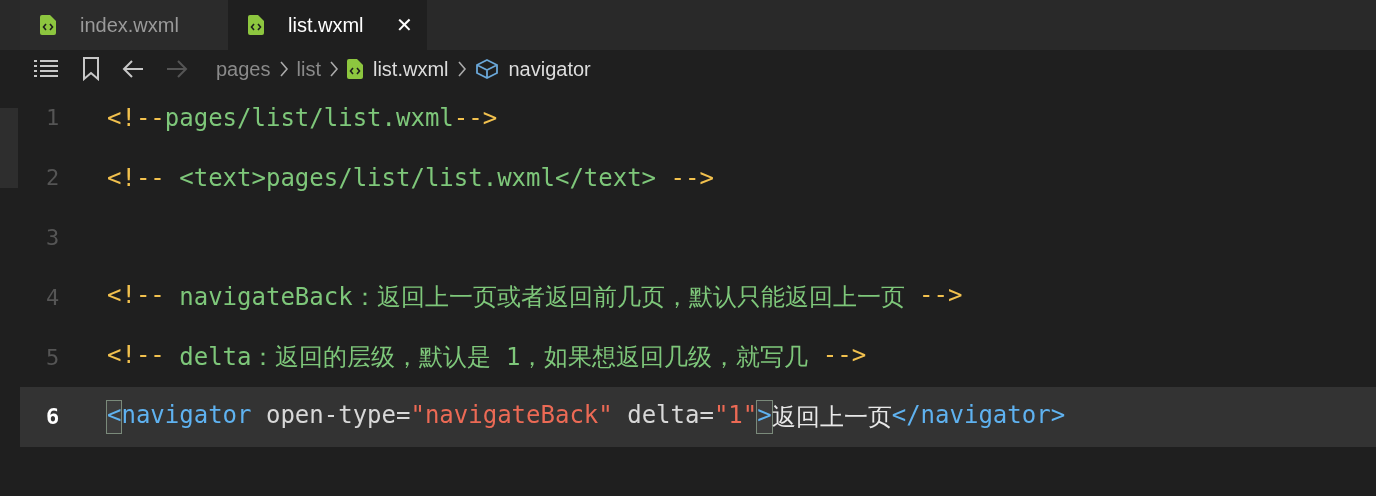 The image size is (1376, 496). Describe the element at coordinates (91, 69) in the screenshot. I see `bookmark-icon` at that location.